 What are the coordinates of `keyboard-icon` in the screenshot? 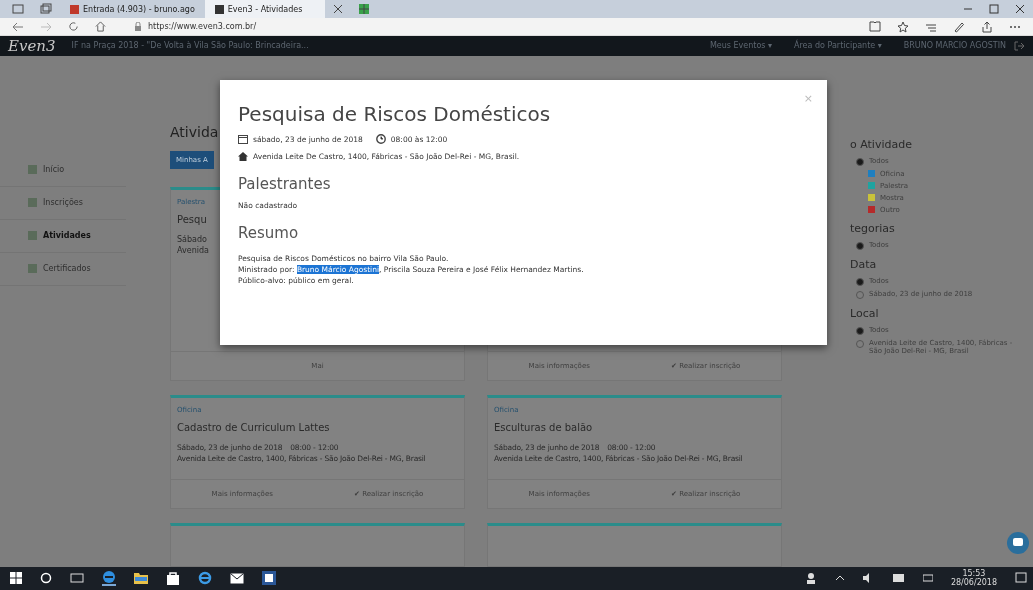 It's located at (927, 578).